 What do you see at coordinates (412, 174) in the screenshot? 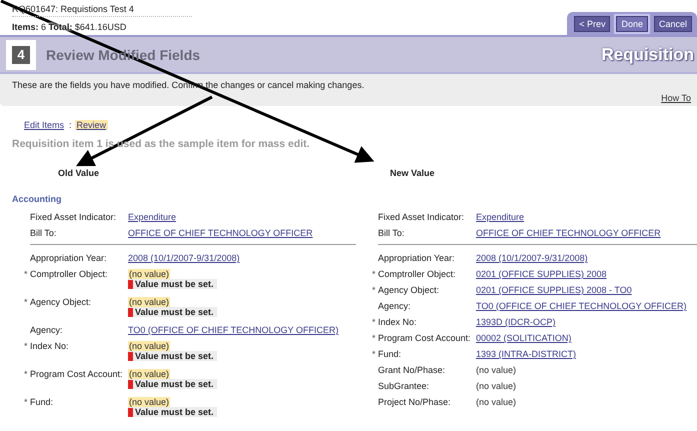
I see `column-header: New Value` at bounding box center [412, 174].